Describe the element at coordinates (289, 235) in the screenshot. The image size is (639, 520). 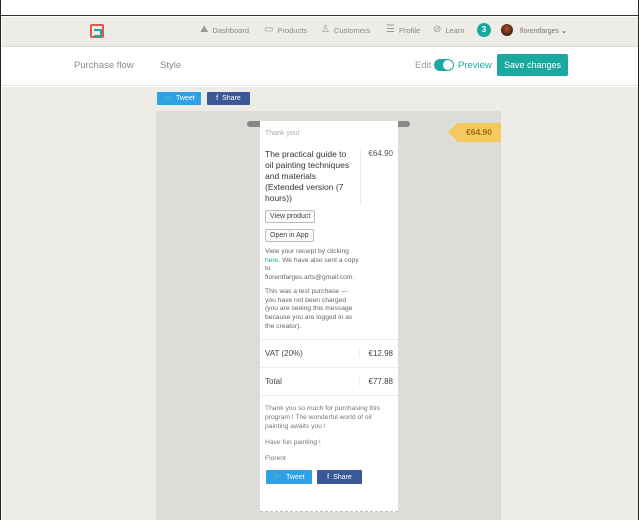
I see `open-in-app-button: Open in App` at that location.